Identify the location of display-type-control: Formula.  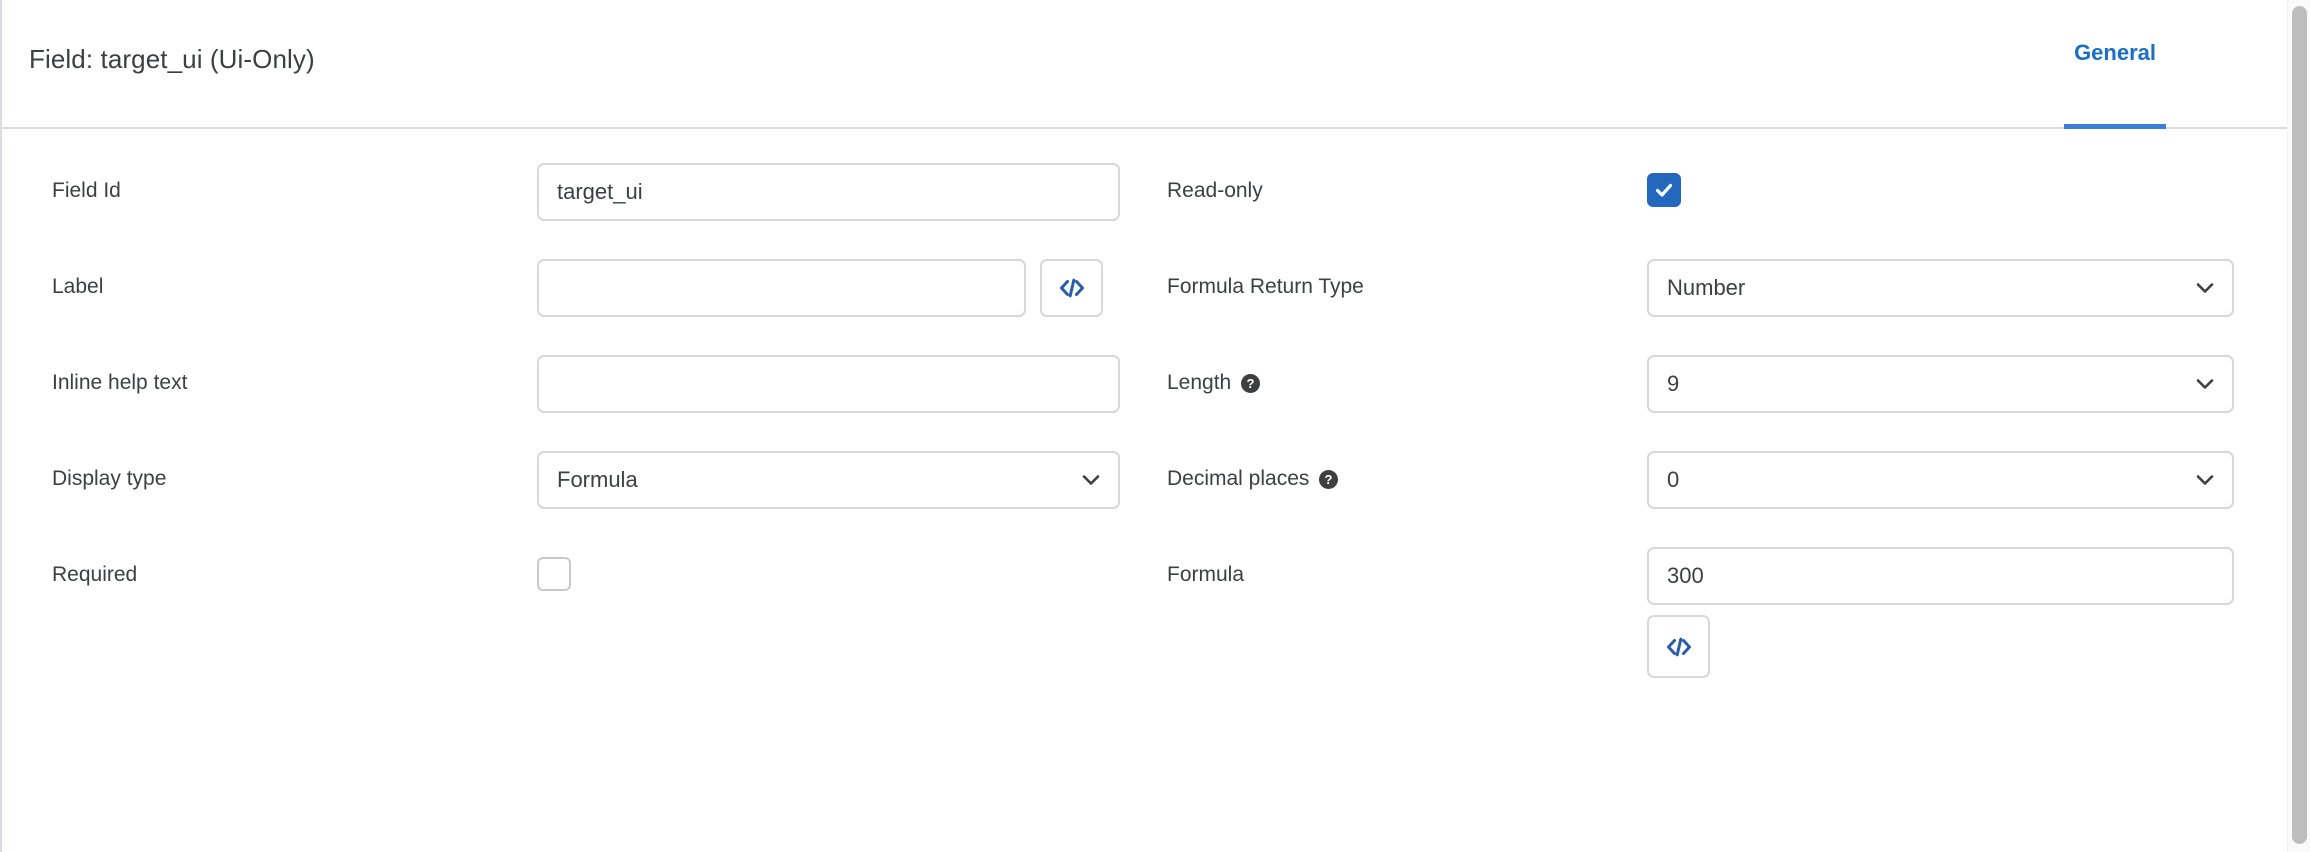
(847, 480).